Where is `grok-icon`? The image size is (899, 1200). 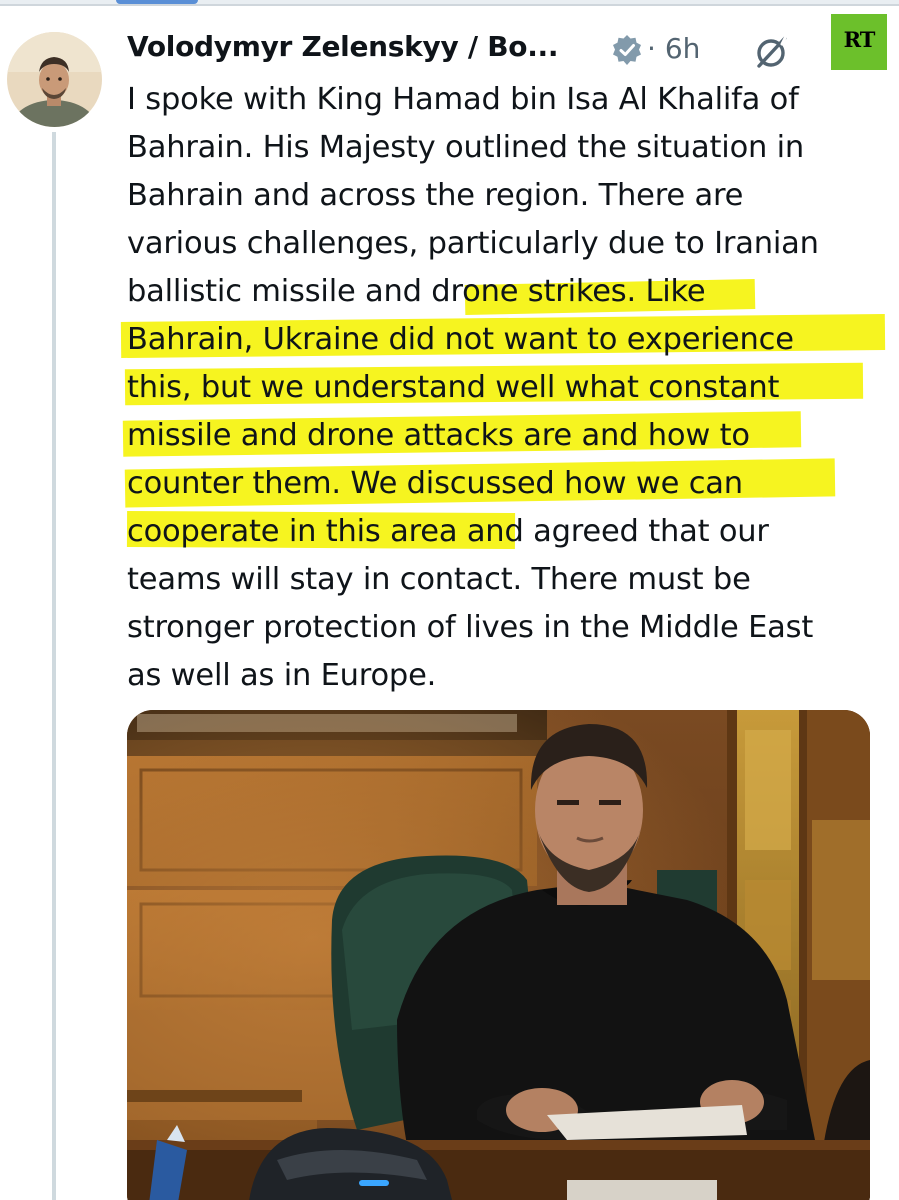
grok-icon is located at coordinates (772, 52).